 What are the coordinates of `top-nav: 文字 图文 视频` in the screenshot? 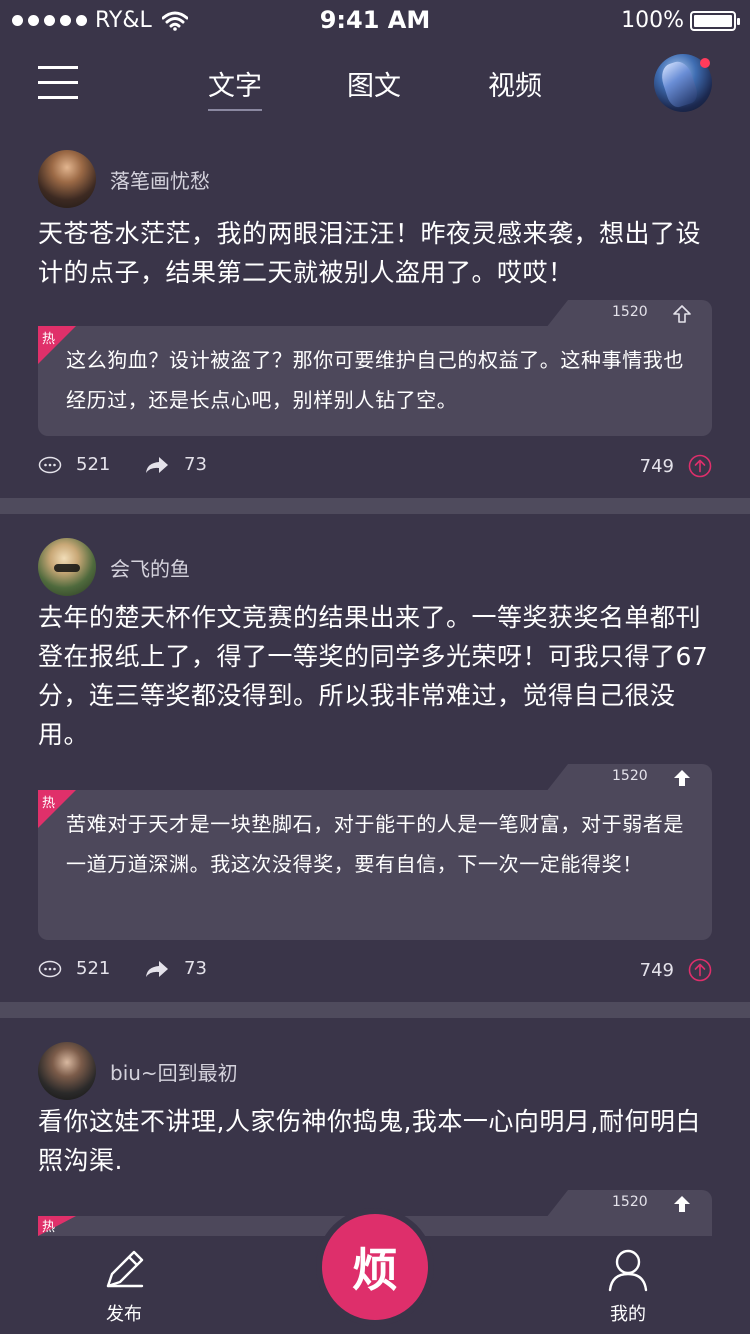 It's located at (375, 85).